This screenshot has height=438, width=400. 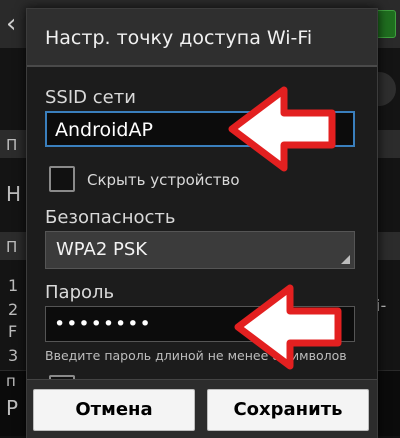 What do you see at coordinates (114, 410) in the screenshot?
I see `cancel-button: Отмена` at bounding box center [114, 410].